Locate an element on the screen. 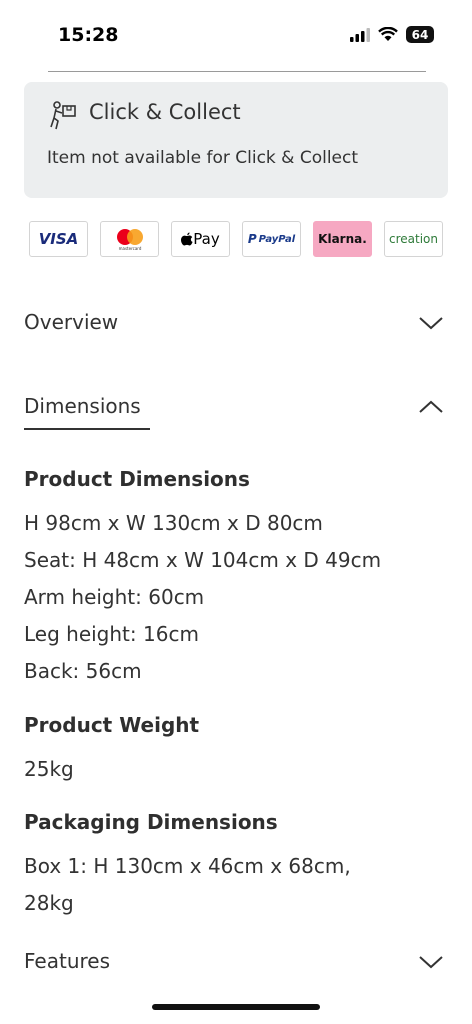  active-underline is located at coordinates (87, 429).